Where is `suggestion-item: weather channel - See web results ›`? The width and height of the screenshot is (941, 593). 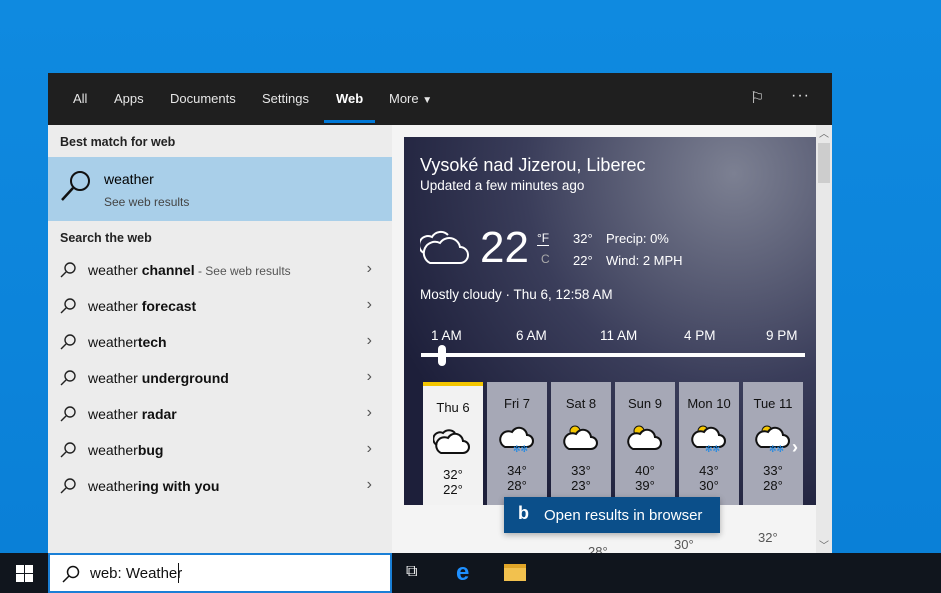 suggestion-item: weather channel - See web results › is located at coordinates (220, 270).